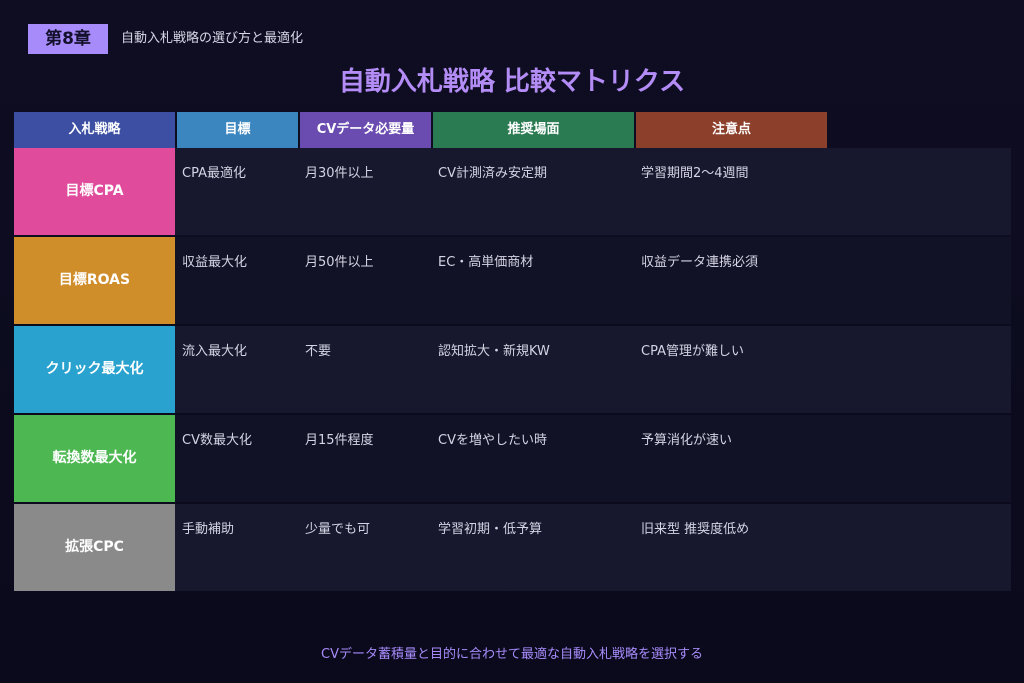 The image size is (1024, 683). Describe the element at coordinates (214, 173) in the screenshot. I see `cell-goal: CPA最適化` at that location.